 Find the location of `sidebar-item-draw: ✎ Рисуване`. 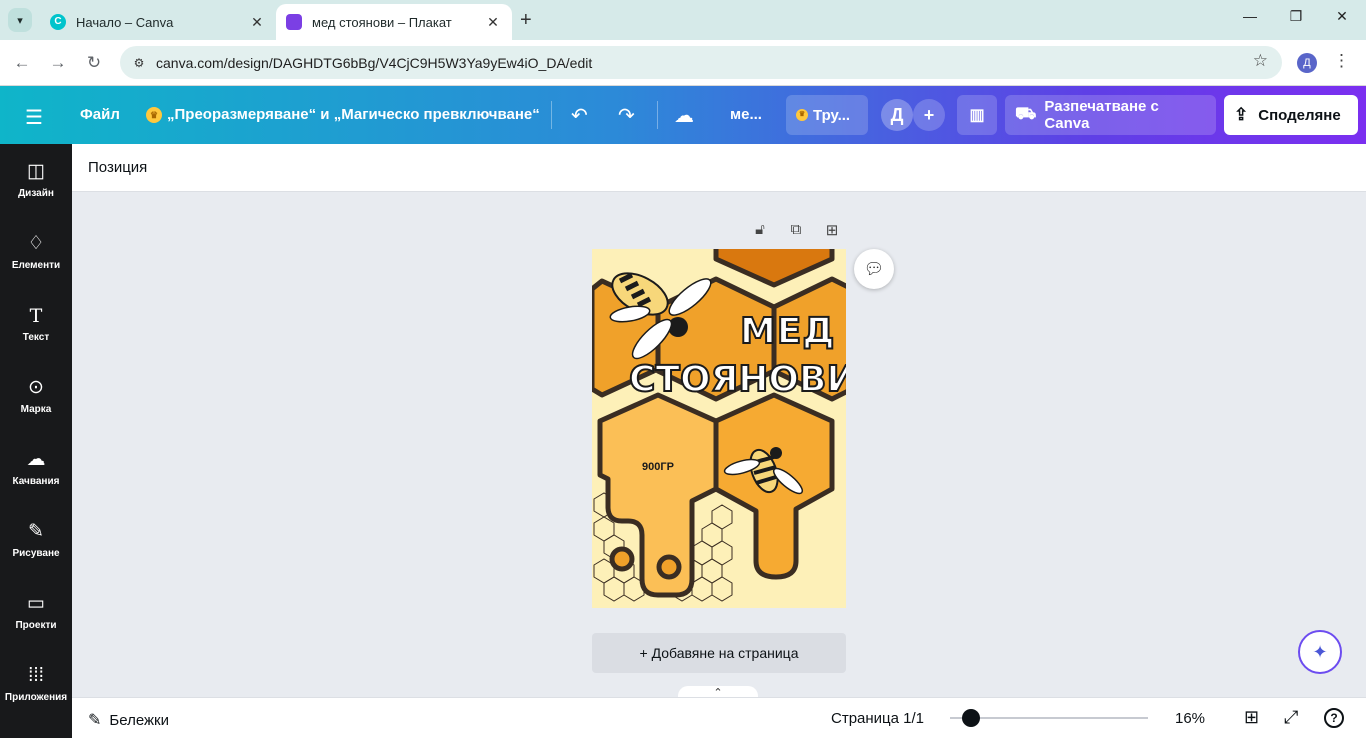

sidebar-item-draw: ✎ Рисуване is located at coordinates (36, 556).